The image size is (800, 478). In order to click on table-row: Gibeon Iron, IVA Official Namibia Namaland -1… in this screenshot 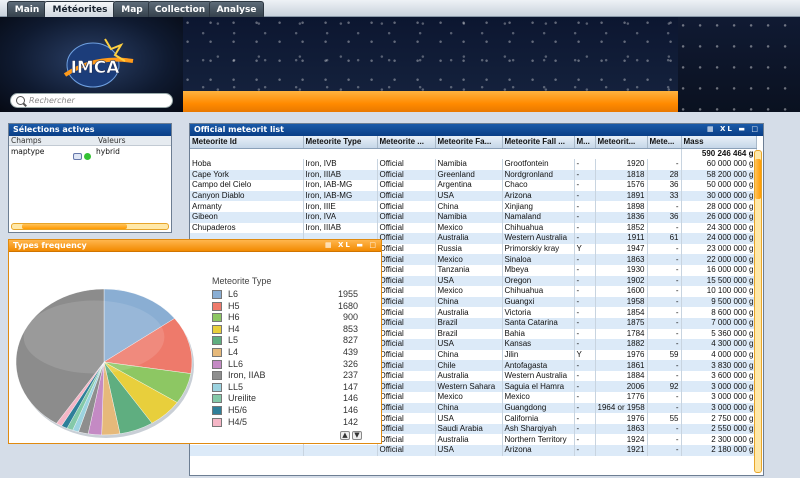, I will do `click(473, 217)`.